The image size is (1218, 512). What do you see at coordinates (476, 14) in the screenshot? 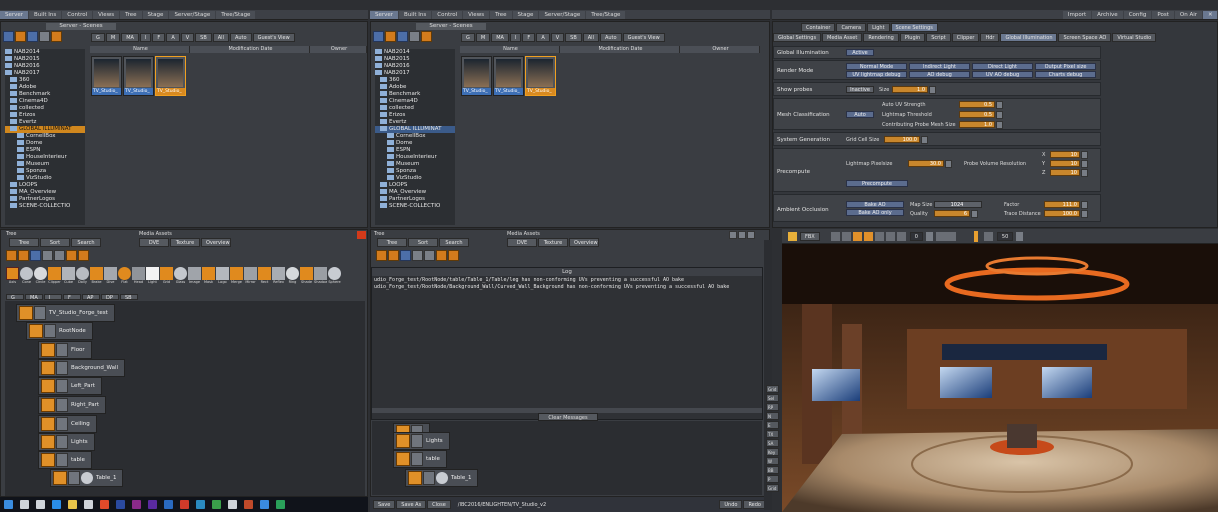
I see `menu-tab-views: Views` at bounding box center [476, 14].